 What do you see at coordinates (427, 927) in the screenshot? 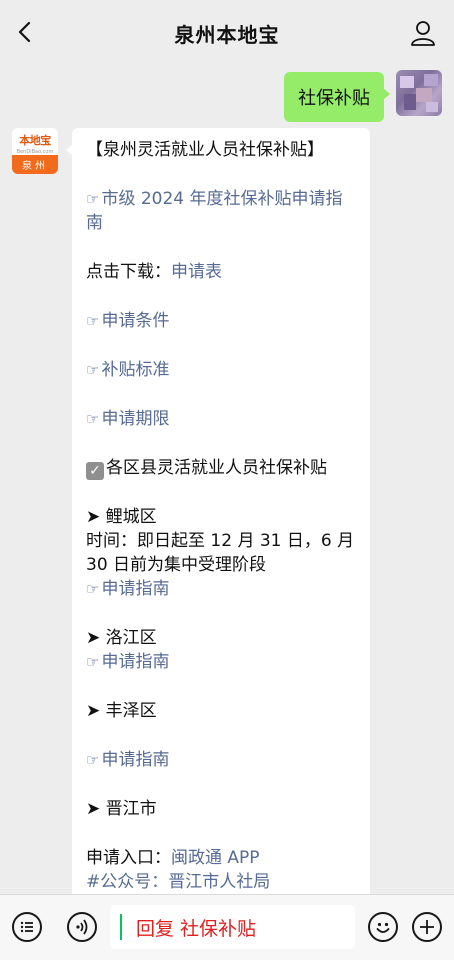
I see `plus-icon` at bounding box center [427, 927].